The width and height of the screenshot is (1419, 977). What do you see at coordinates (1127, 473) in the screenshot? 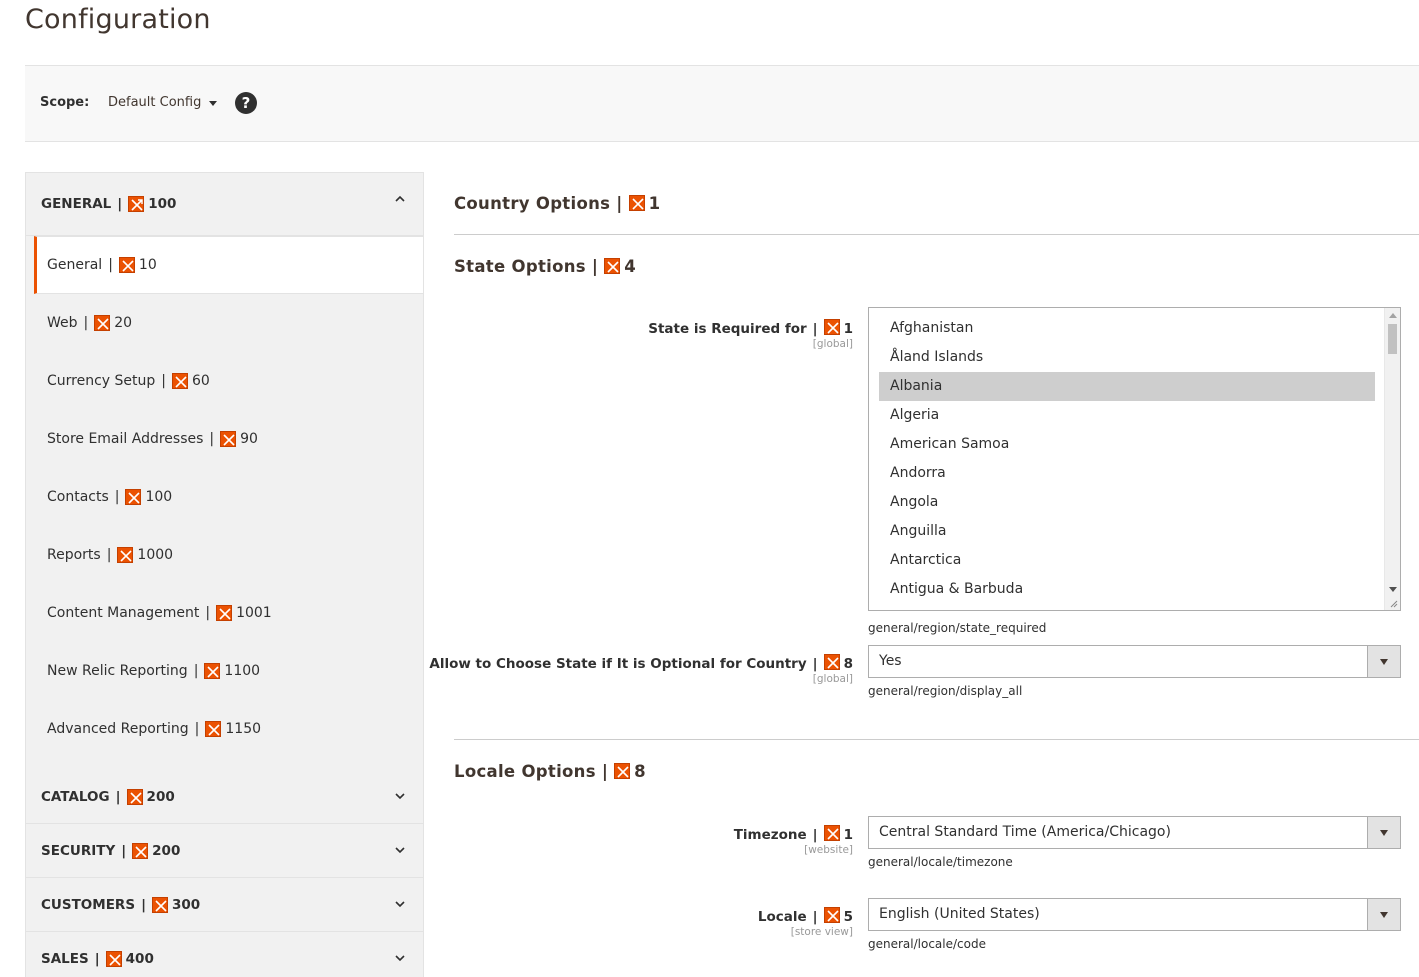
I see `multiselect-option: Andorra` at bounding box center [1127, 473].